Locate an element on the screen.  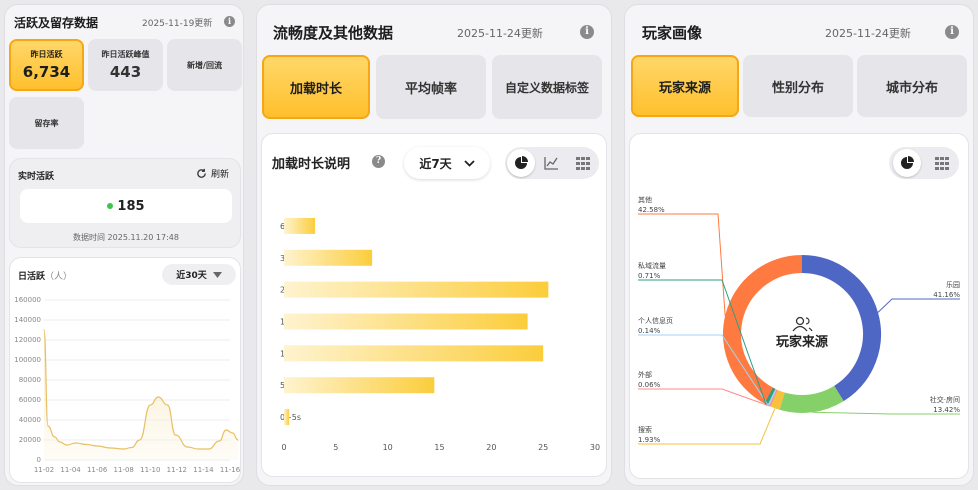
slice-percent: 0.14% is located at coordinates (649, 331).